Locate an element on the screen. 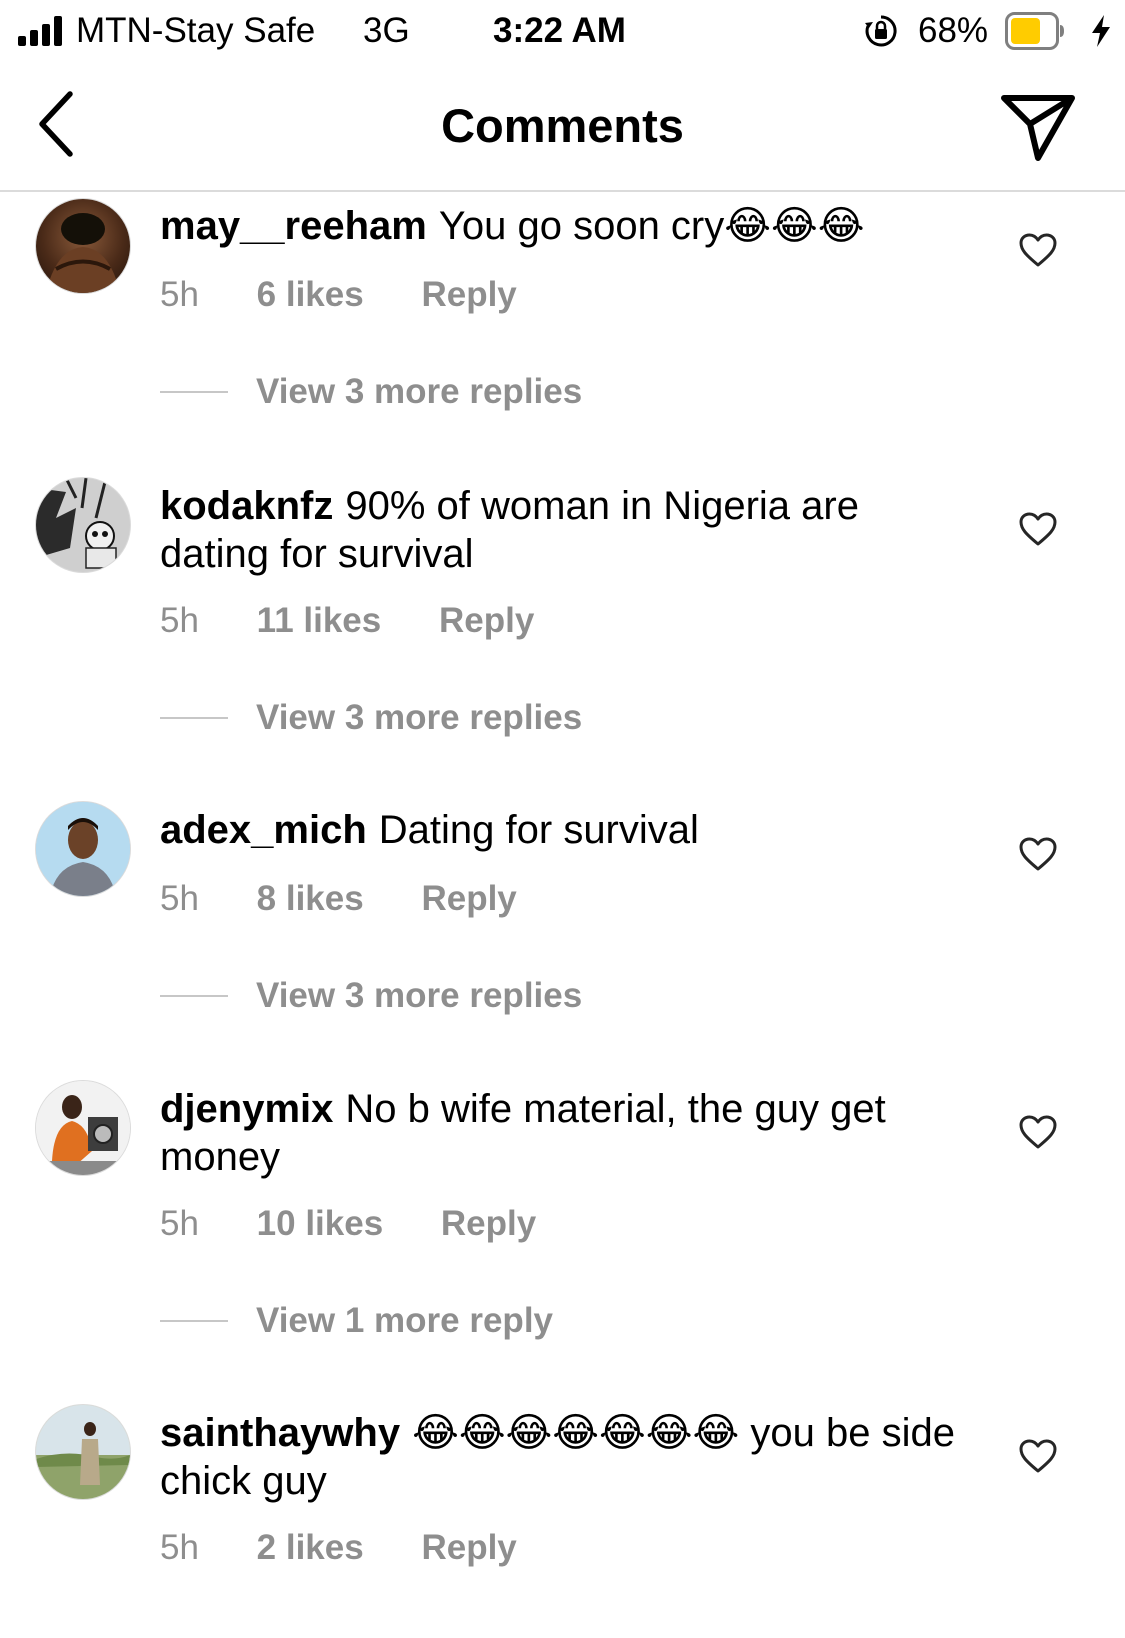  status-bar: MTN-Stay Safe 3G 3:22 AM 68% is located at coordinates (562, 32).